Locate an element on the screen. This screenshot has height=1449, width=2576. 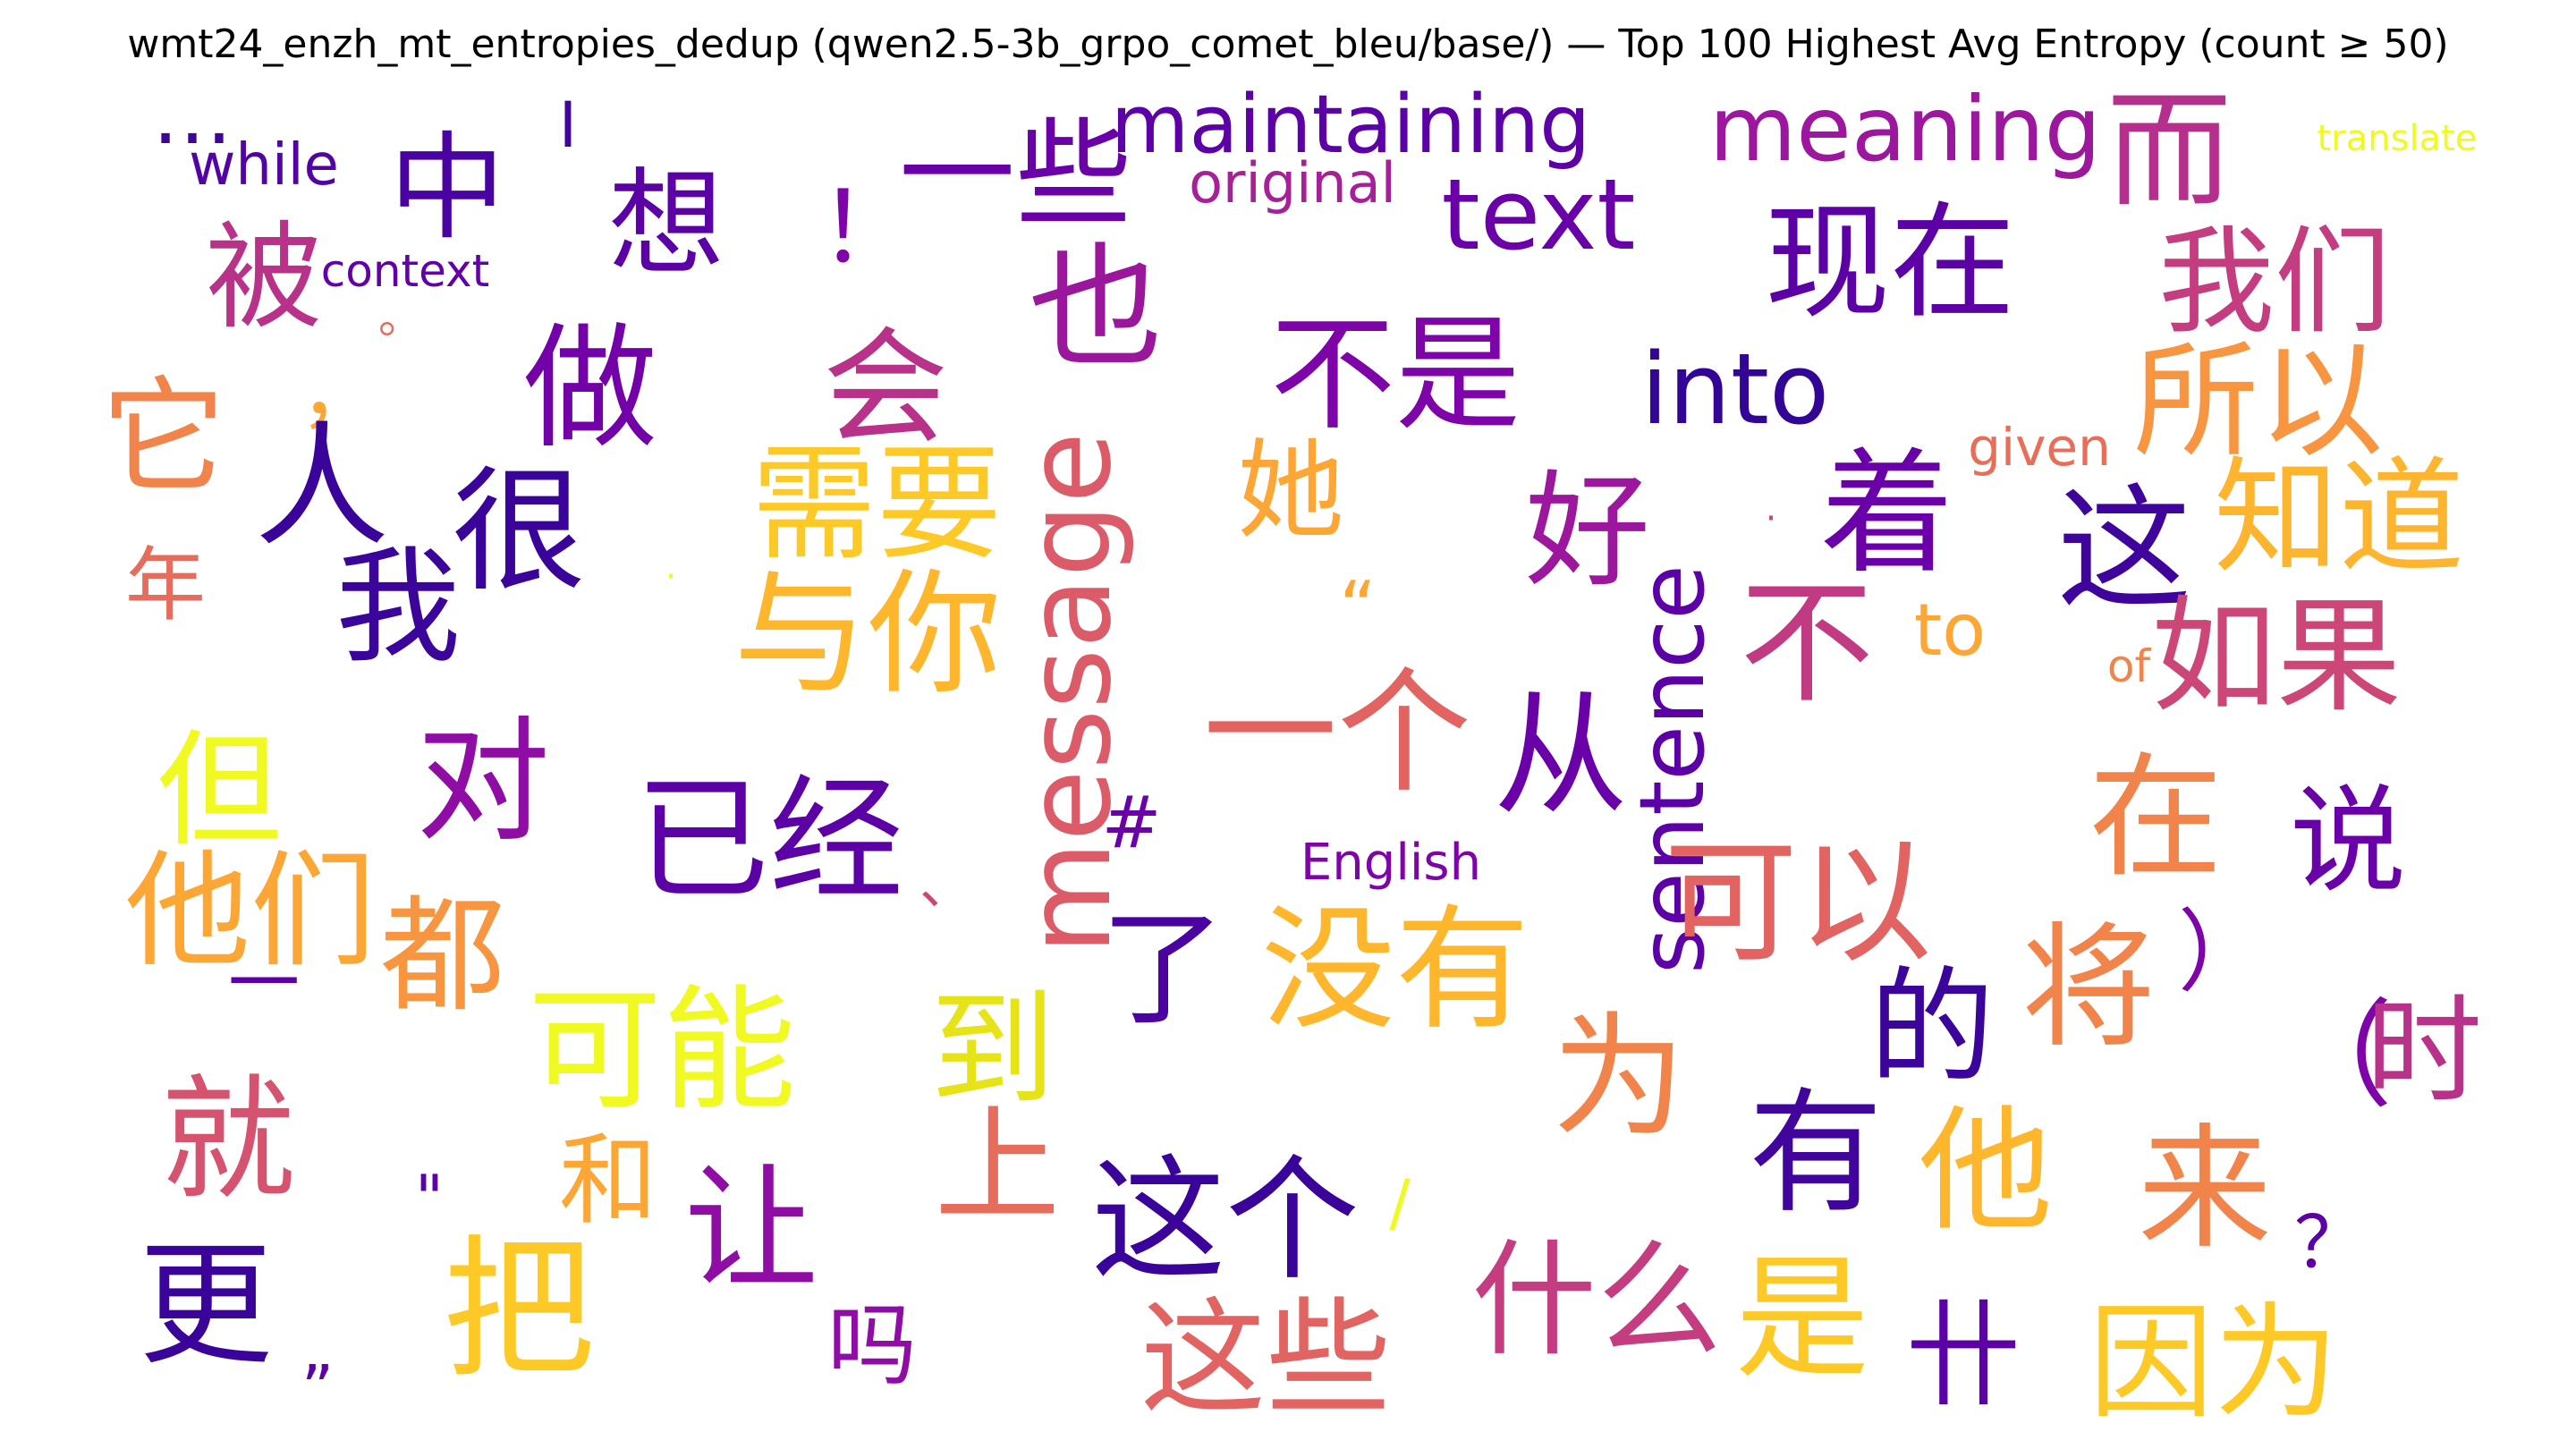
word-64: ） is located at coordinates (2222, 952).